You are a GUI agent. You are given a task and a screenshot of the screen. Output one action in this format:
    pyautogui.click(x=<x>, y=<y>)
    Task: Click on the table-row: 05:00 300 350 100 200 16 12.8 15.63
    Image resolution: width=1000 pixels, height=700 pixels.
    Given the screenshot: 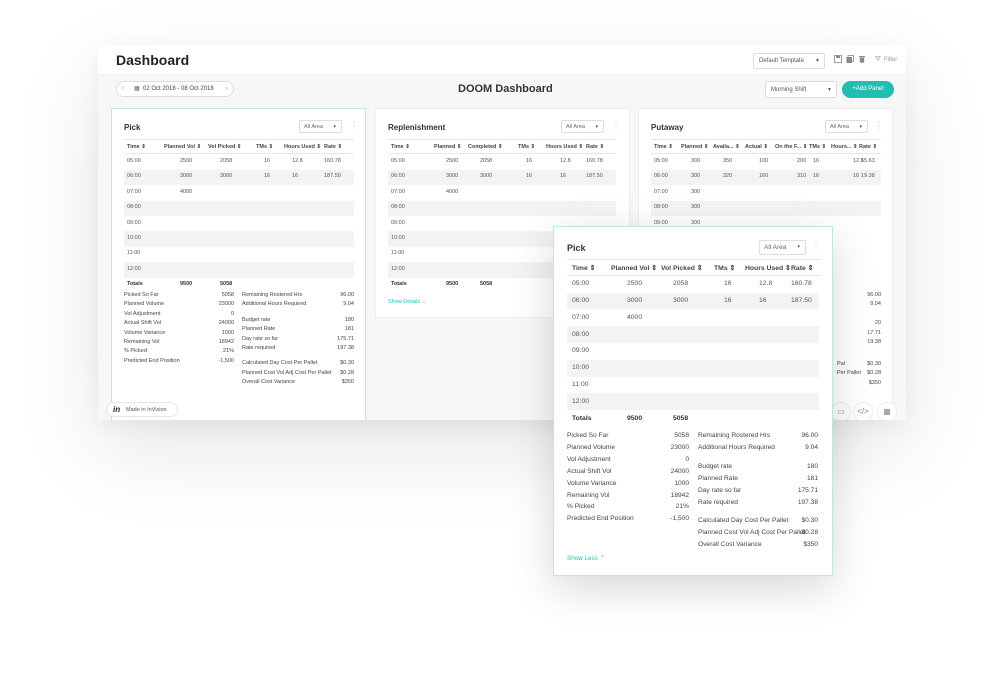 What is the action you would take?
    pyautogui.click(x=766, y=161)
    